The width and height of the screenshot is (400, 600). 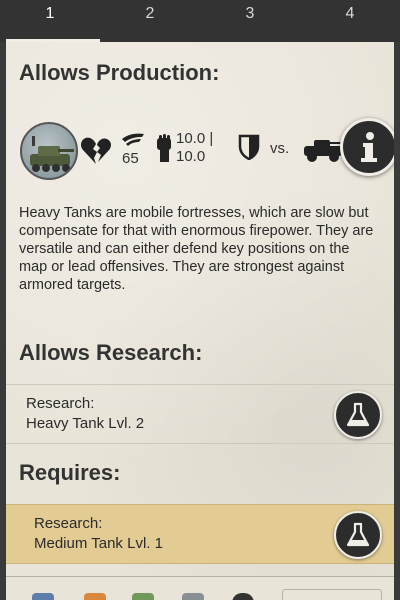 I want to click on speed-value: 65, so click(x=130, y=158).